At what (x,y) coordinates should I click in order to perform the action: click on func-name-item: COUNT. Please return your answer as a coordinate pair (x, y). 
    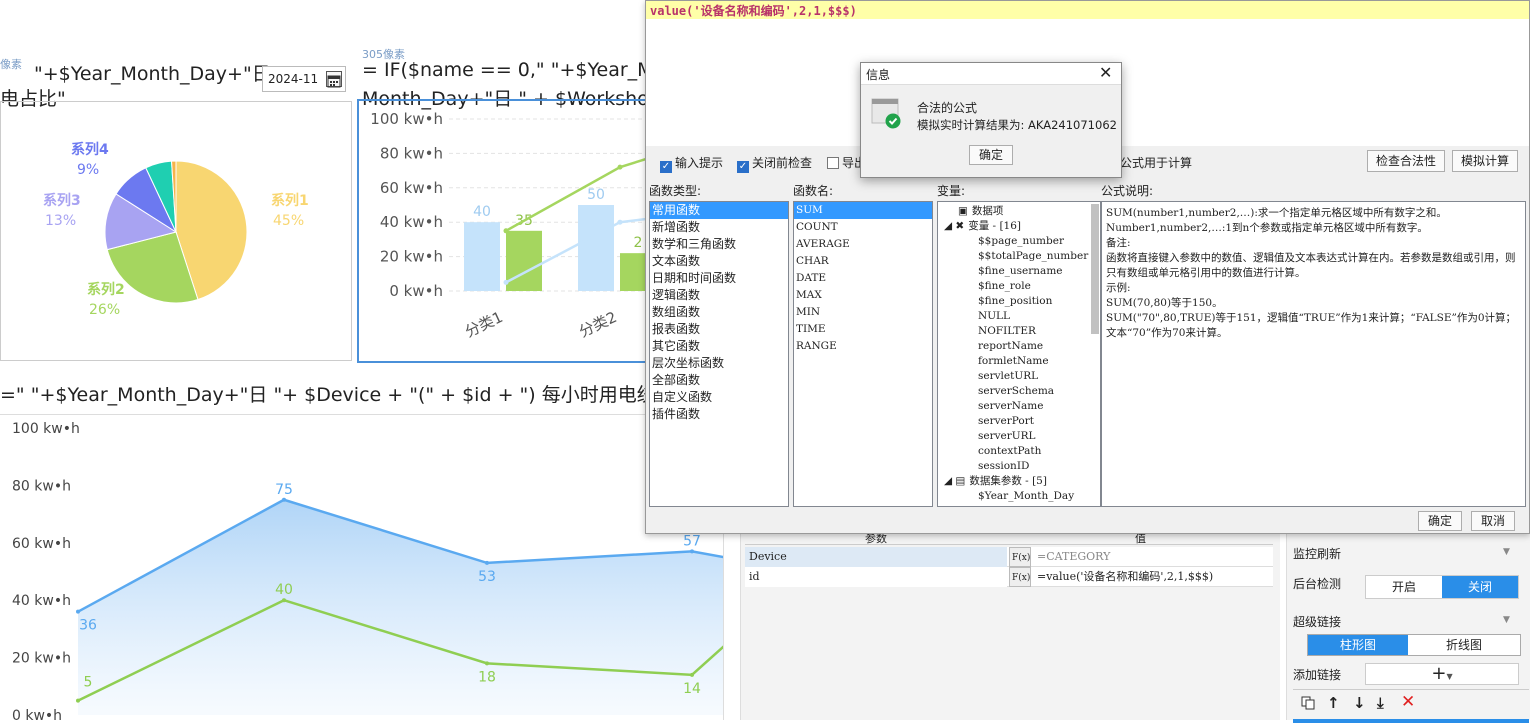
    Looking at the image, I should click on (863, 227).